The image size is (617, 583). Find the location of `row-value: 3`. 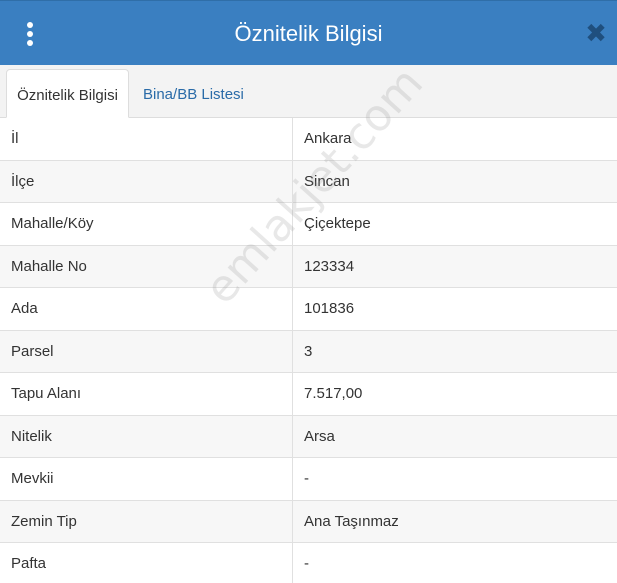

row-value: 3 is located at coordinates (308, 351).